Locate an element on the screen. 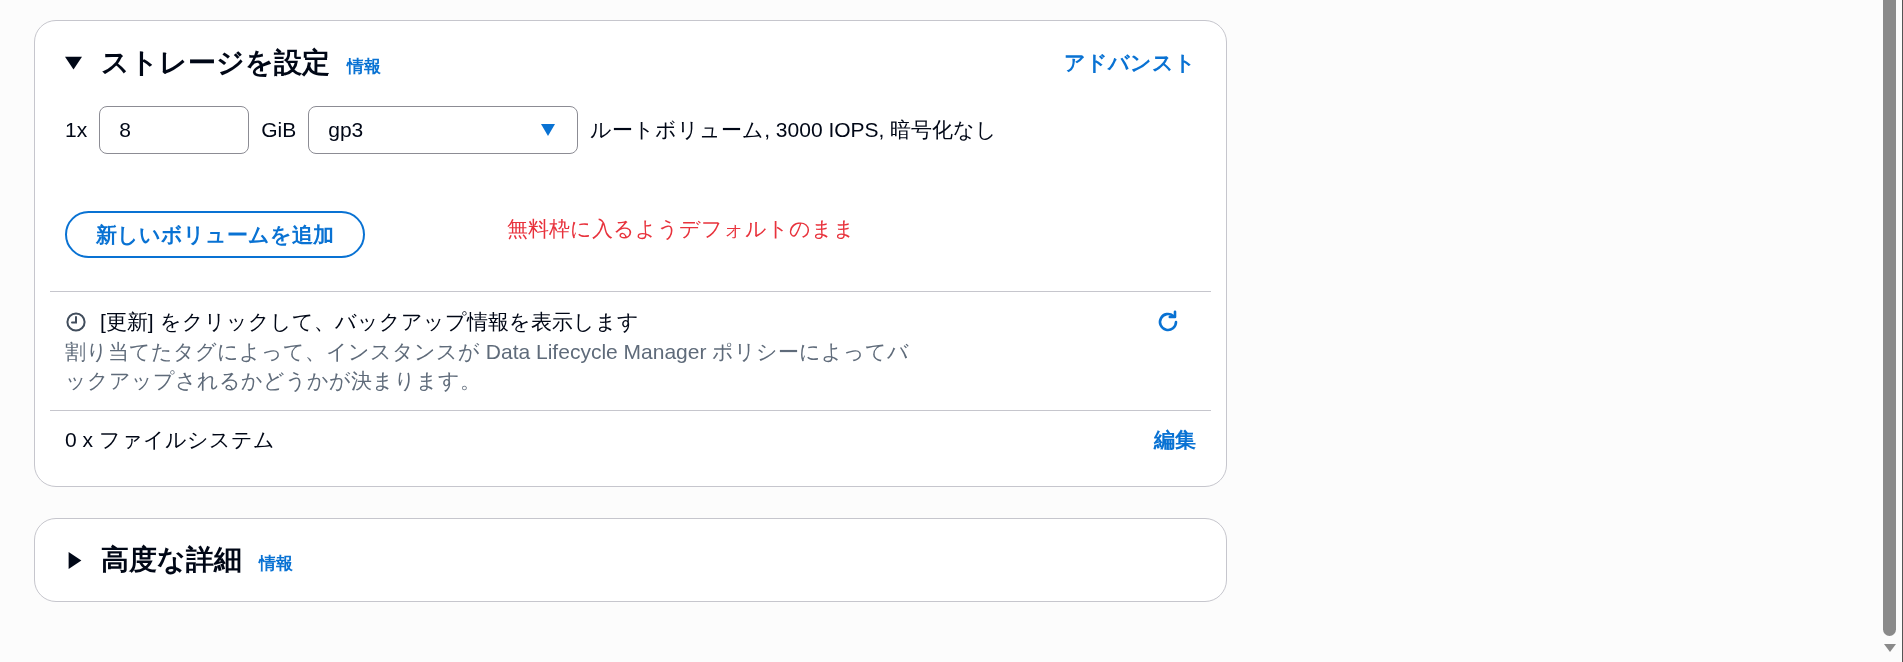 The width and height of the screenshot is (1903, 662). scrollbar-thumb is located at coordinates (1889, 318).